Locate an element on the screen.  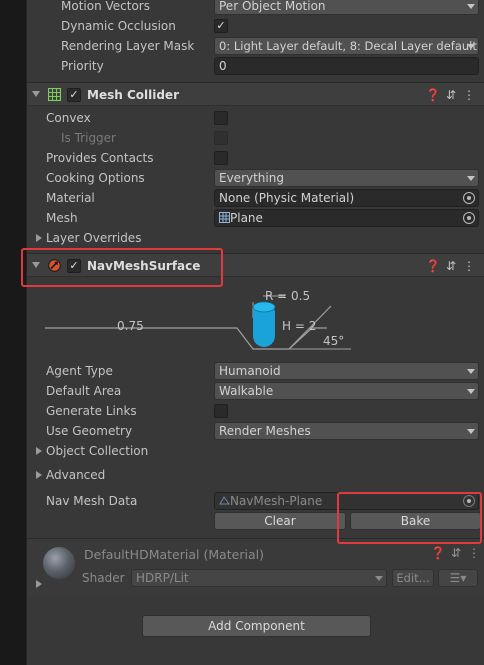
rendering-layer-mask-label: Rendering Layer Mask is located at coordinates (128, 46).